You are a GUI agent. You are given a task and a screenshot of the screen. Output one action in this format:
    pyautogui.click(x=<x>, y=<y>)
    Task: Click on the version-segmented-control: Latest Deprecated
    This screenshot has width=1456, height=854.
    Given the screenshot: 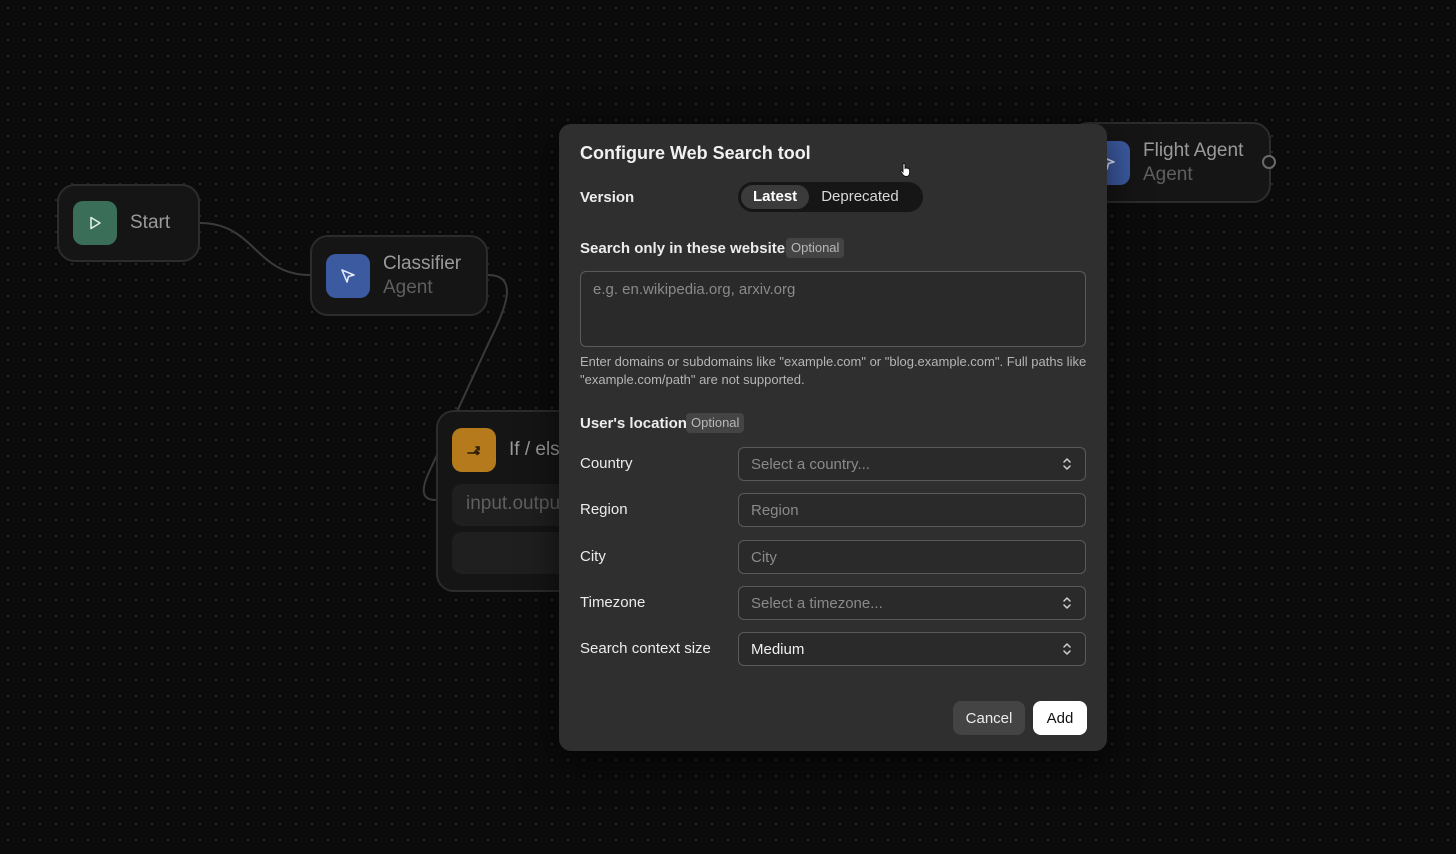 What is the action you would take?
    pyautogui.click(x=830, y=197)
    